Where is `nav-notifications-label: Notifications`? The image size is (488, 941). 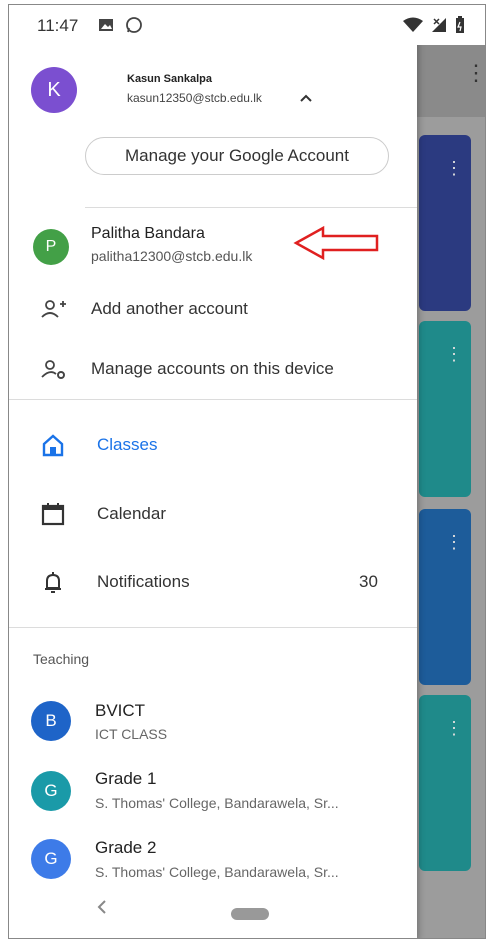 nav-notifications-label: Notifications is located at coordinates (143, 581).